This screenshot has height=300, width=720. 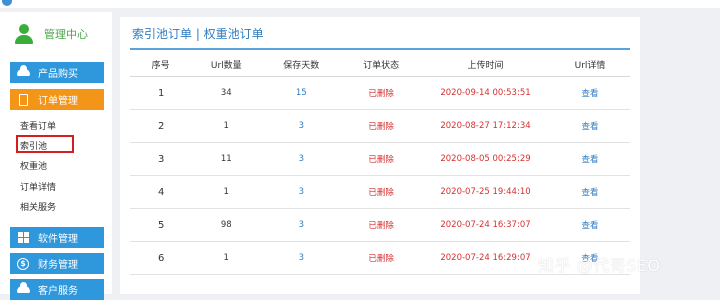 What do you see at coordinates (301, 93) in the screenshot?
I see `save-days: 15` at bounding box center [301, 93].